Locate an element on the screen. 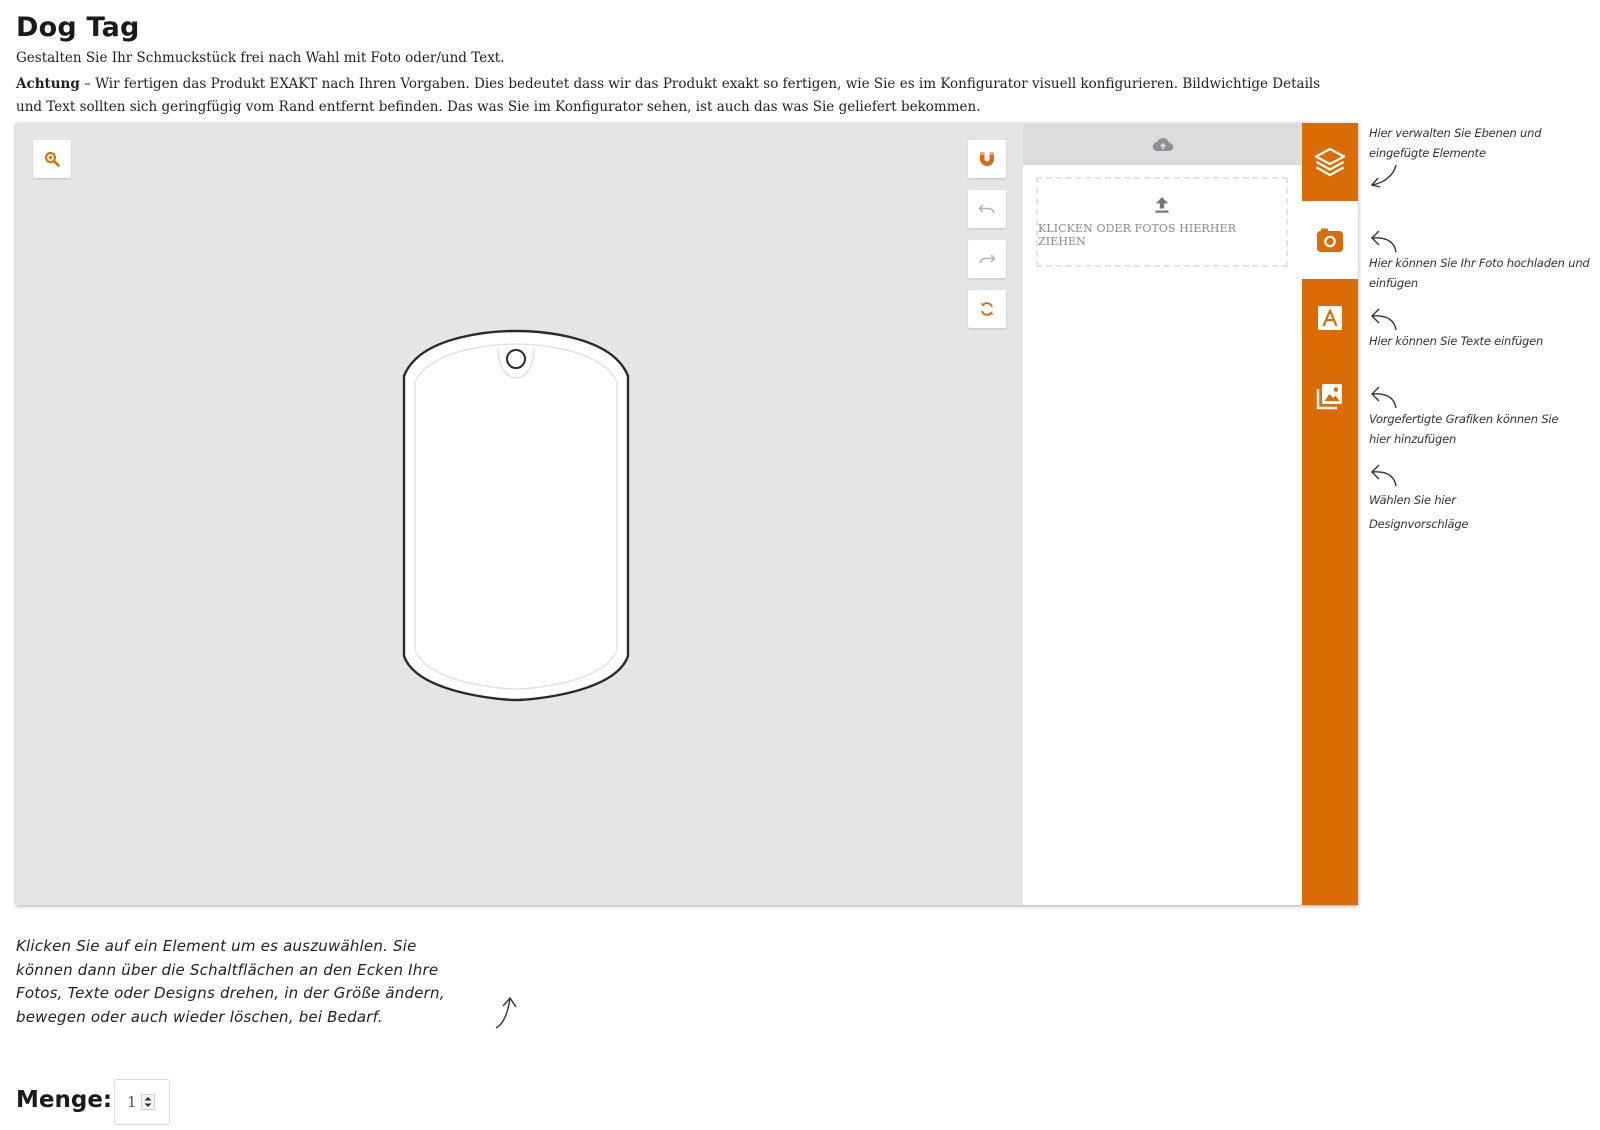  hint-arrow-graphics is located at coordinates (1384, 397).